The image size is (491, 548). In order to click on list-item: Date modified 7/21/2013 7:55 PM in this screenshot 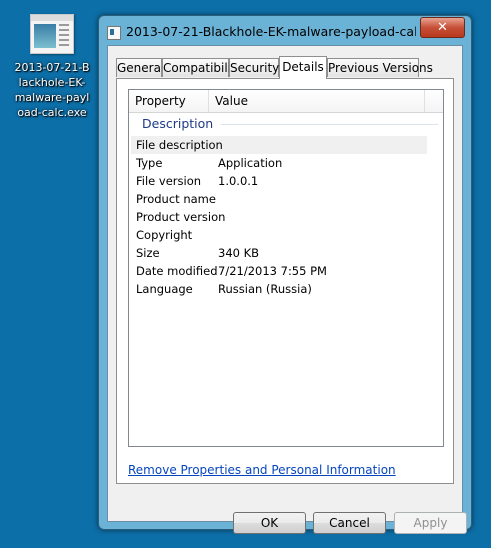, I will do `click(279, 271)`.